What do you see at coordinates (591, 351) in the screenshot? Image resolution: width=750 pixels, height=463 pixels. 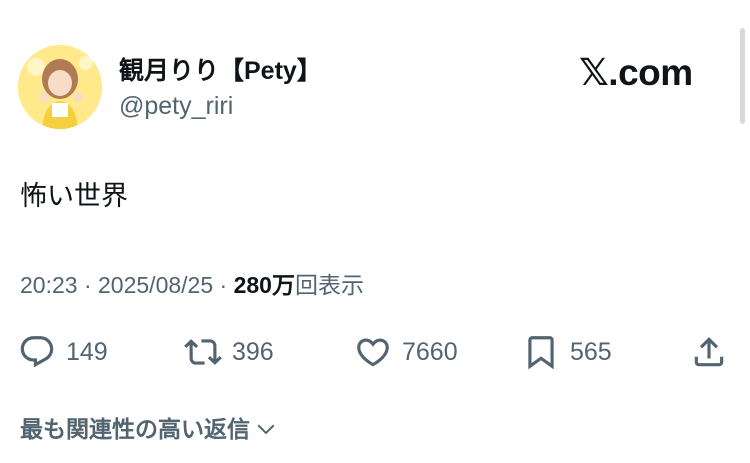 I see `bookmark-count: 565` at bounding box center [591, 351].